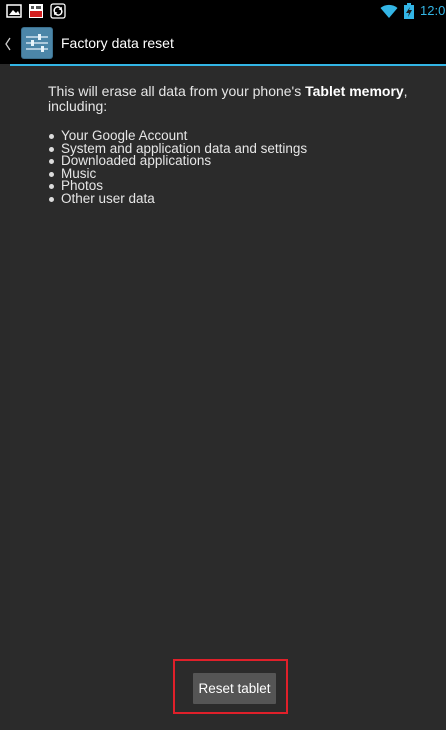 The height and width of the screenshot is (730, 446). Describe the element at coordinates (58, 11) in the screenshot. I see `sync-icon` at that location.